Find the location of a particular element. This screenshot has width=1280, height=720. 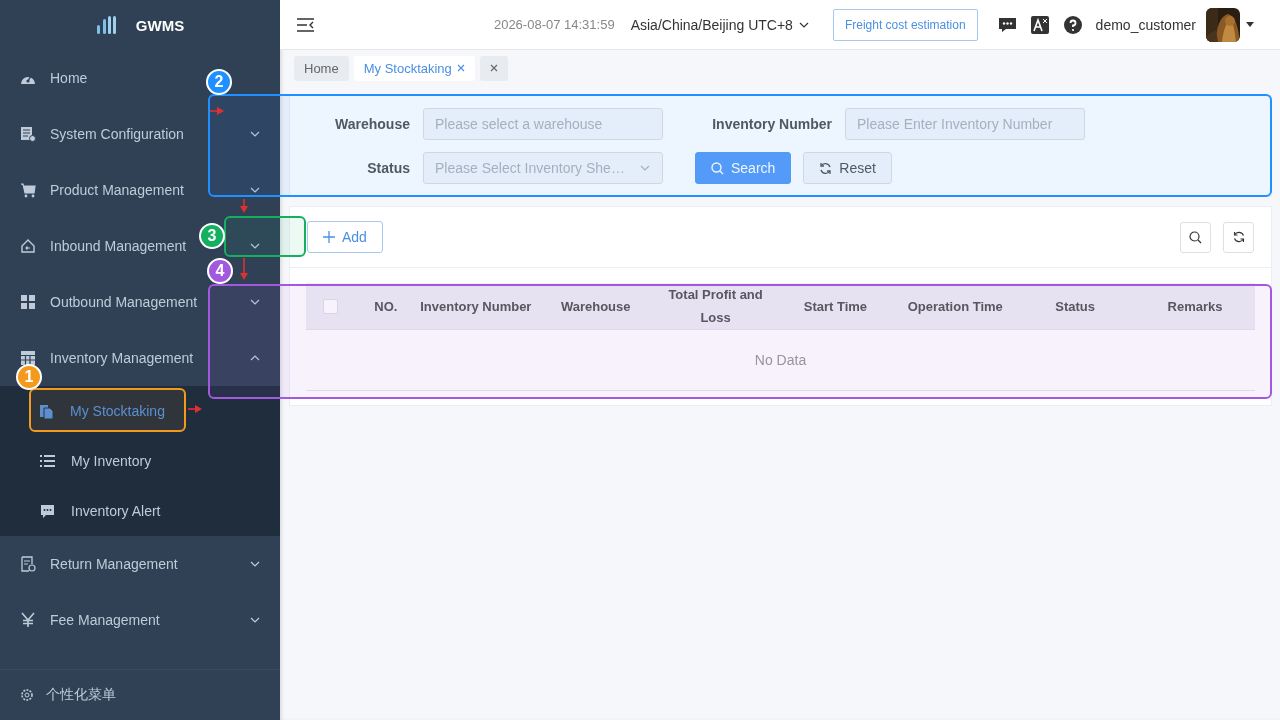

list-icon is located at coordinates (47, 461).